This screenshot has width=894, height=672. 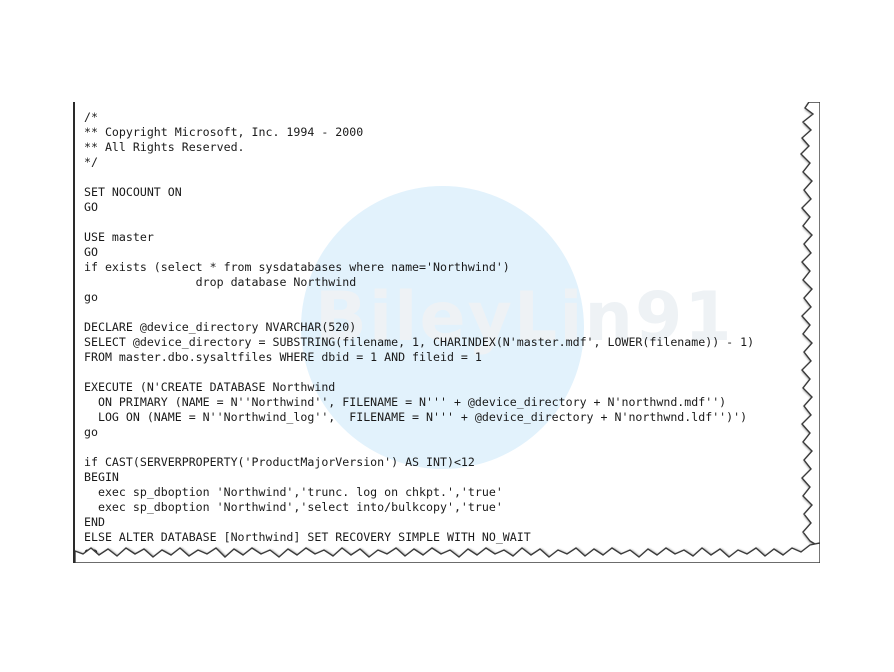 I want to click on code-line: ** Copyright Microsoft, Inc. 1994 - 2000, so click(x=224, y=132).